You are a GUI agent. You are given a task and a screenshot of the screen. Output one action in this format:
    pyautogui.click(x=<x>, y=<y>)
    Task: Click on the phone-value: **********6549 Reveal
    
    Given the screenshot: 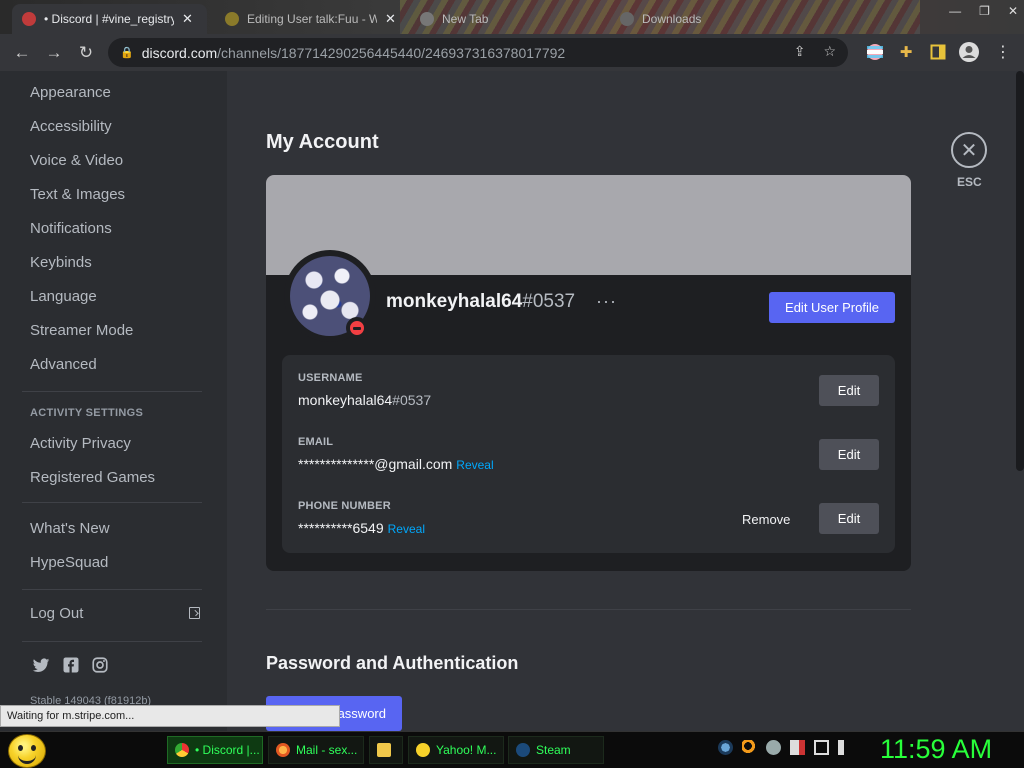 What is the action you would take?
    pyautogui.click(x=361, y=528)
    